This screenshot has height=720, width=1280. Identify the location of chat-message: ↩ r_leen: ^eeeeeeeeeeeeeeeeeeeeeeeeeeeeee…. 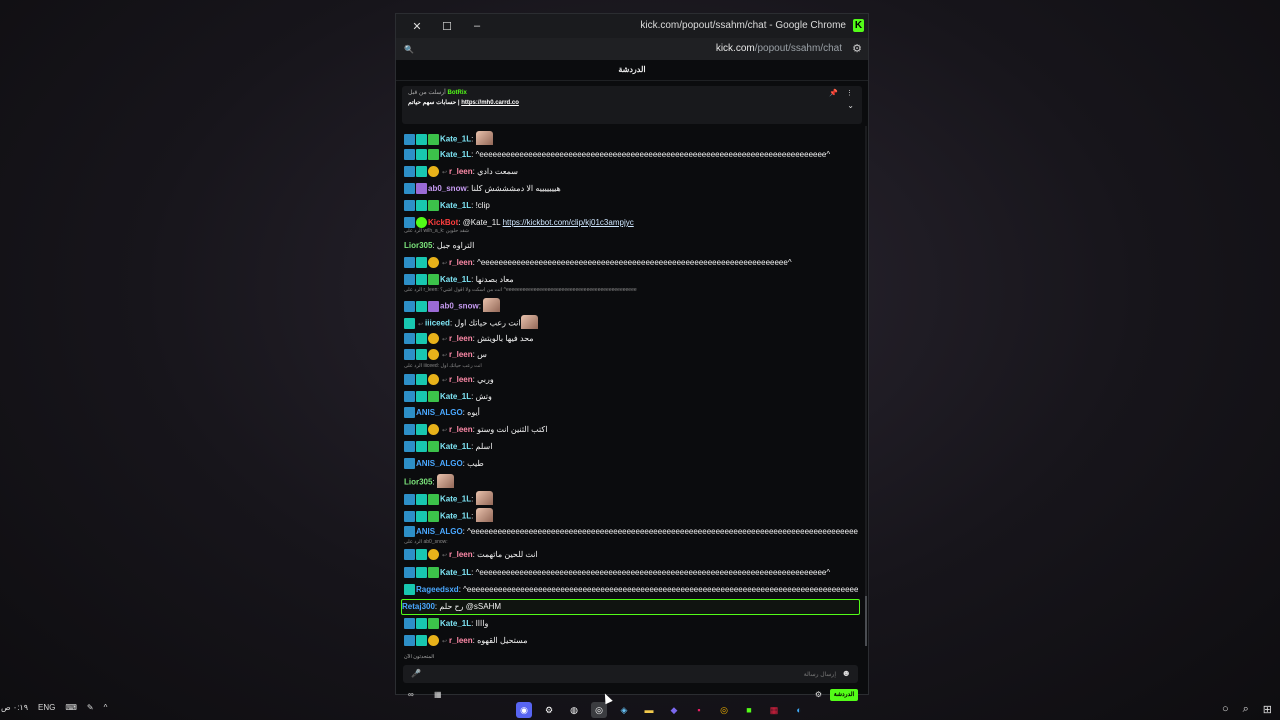
(631, 263).